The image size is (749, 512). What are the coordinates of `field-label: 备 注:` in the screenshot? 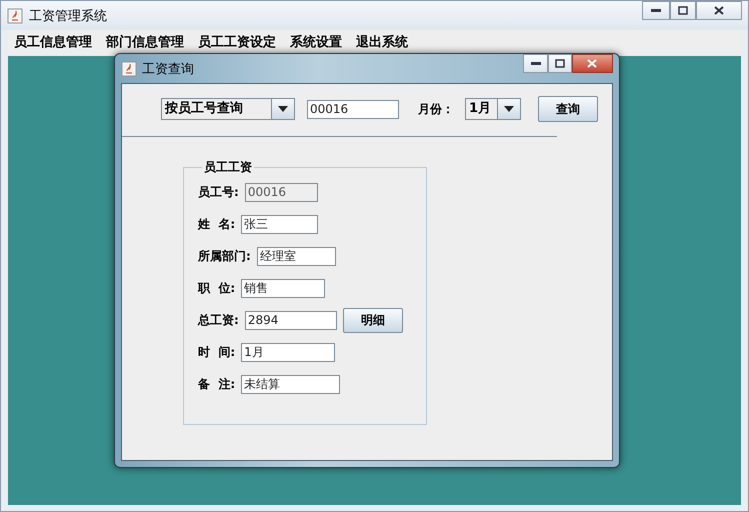 It's located at (217, 384).